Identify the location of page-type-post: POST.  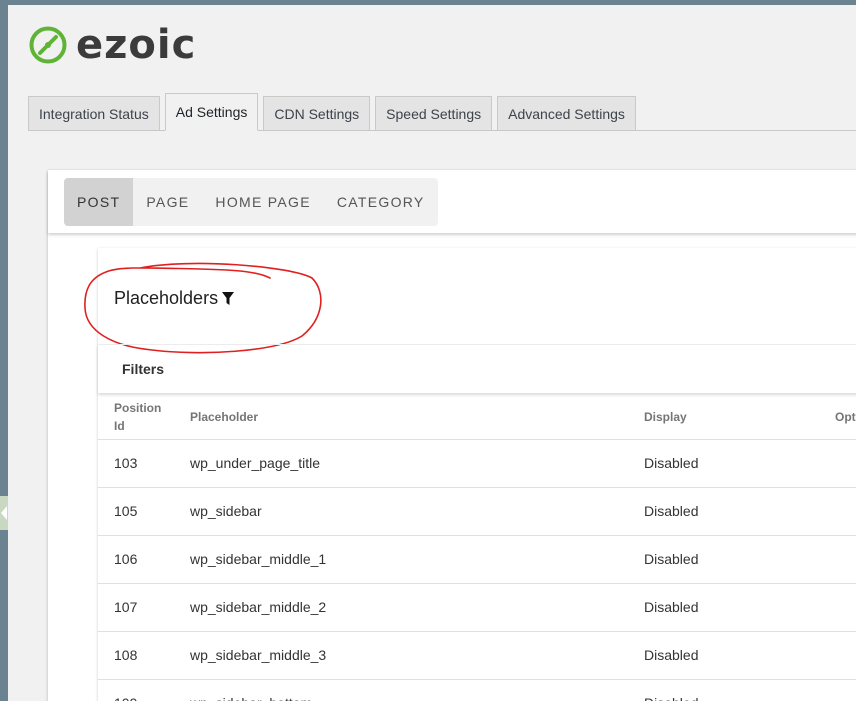
(99, 202).